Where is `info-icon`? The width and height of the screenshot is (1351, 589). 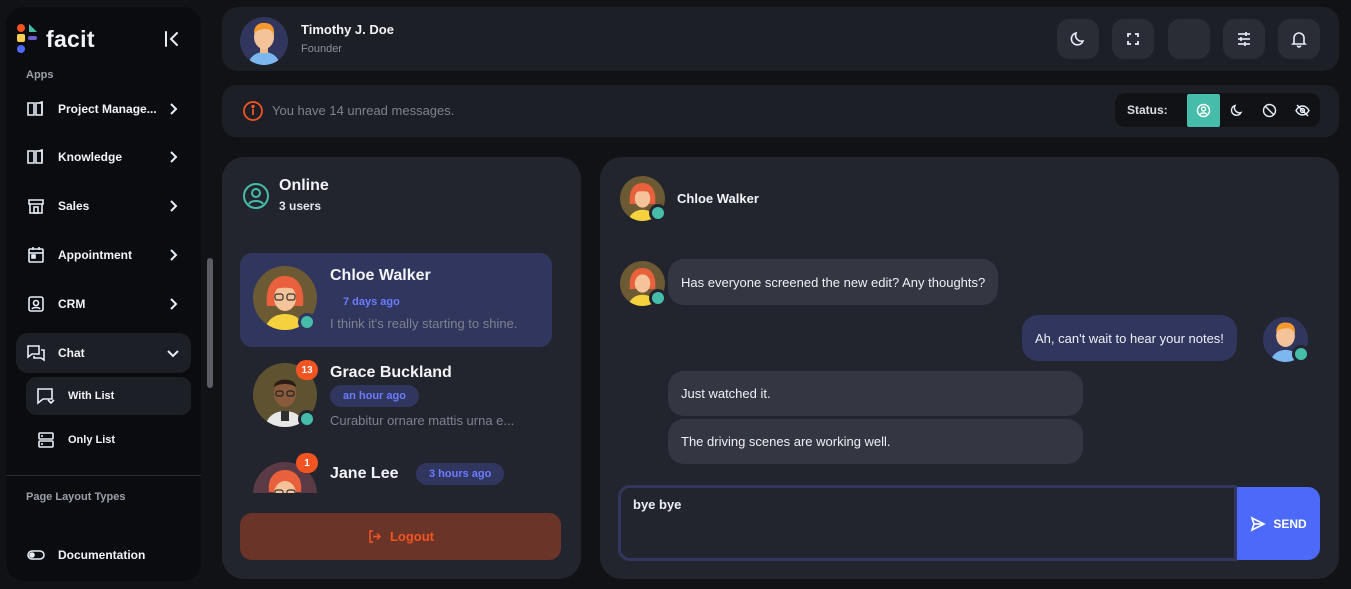 info-icon is located at coordinates (253, 111).